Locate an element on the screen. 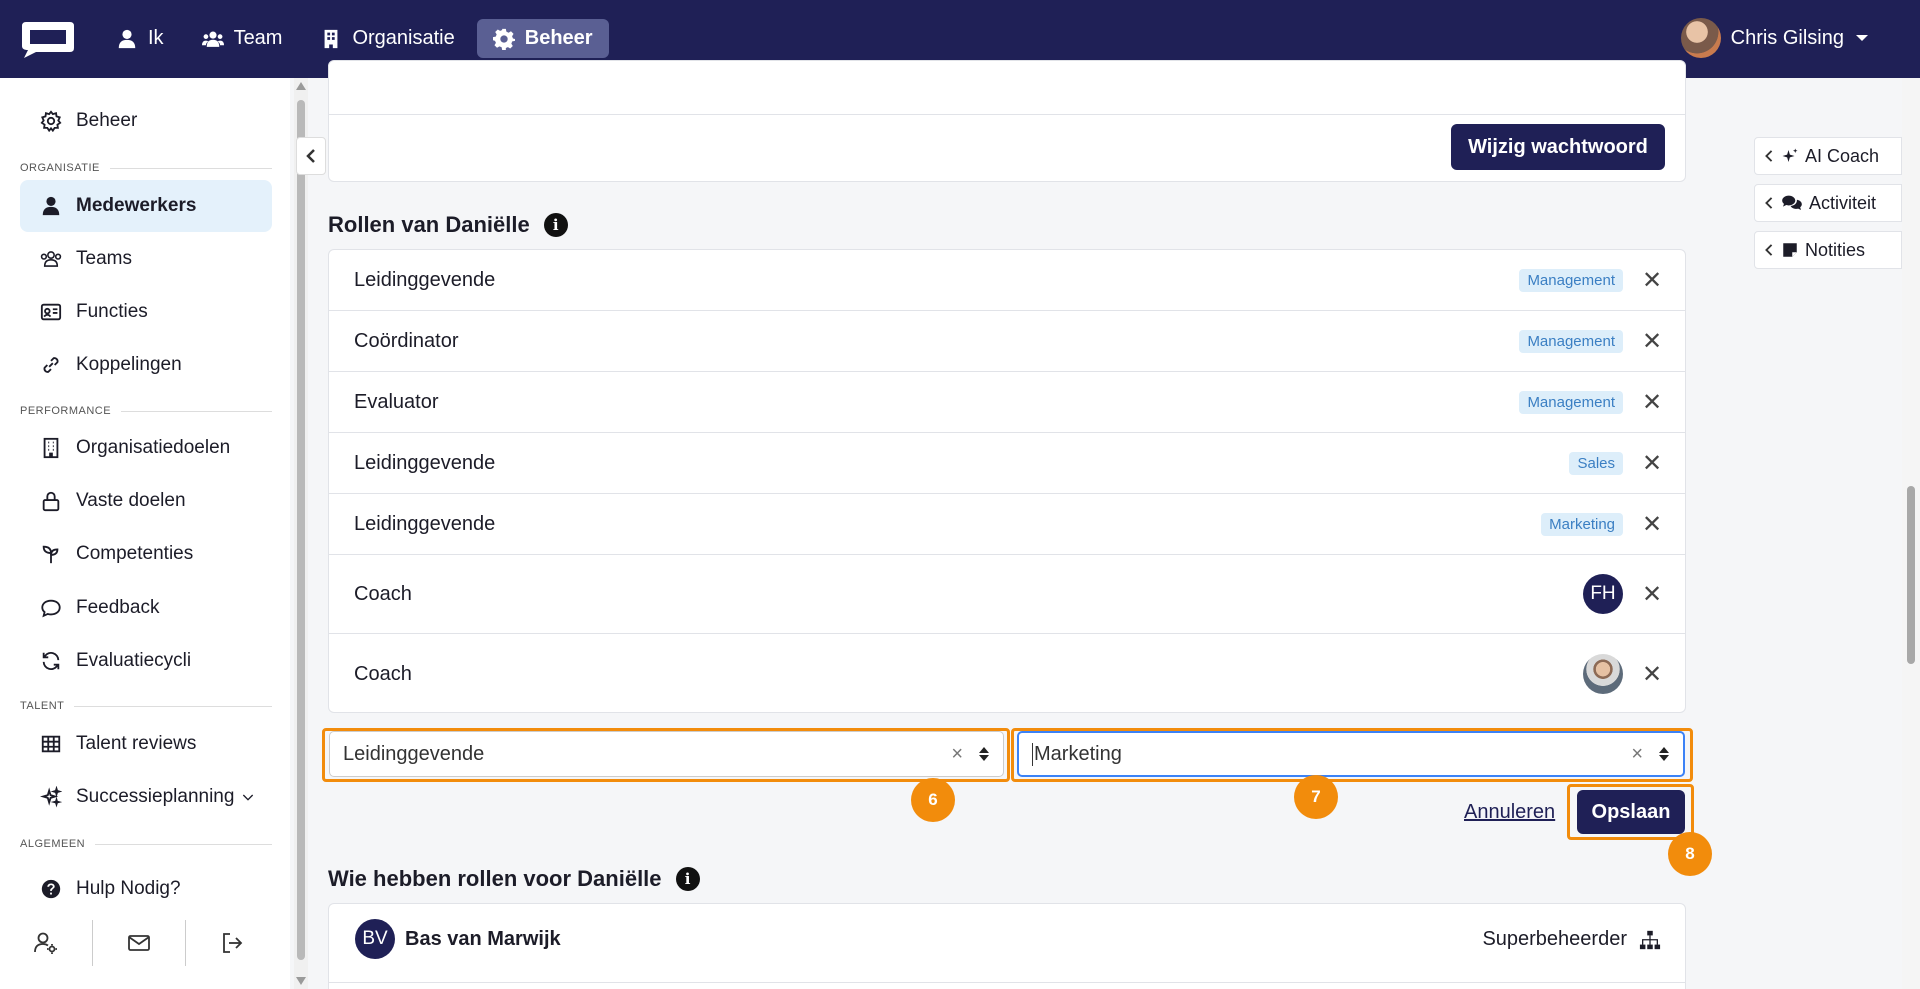  sidebar-scrollbar is located at coordinates (301, 533).